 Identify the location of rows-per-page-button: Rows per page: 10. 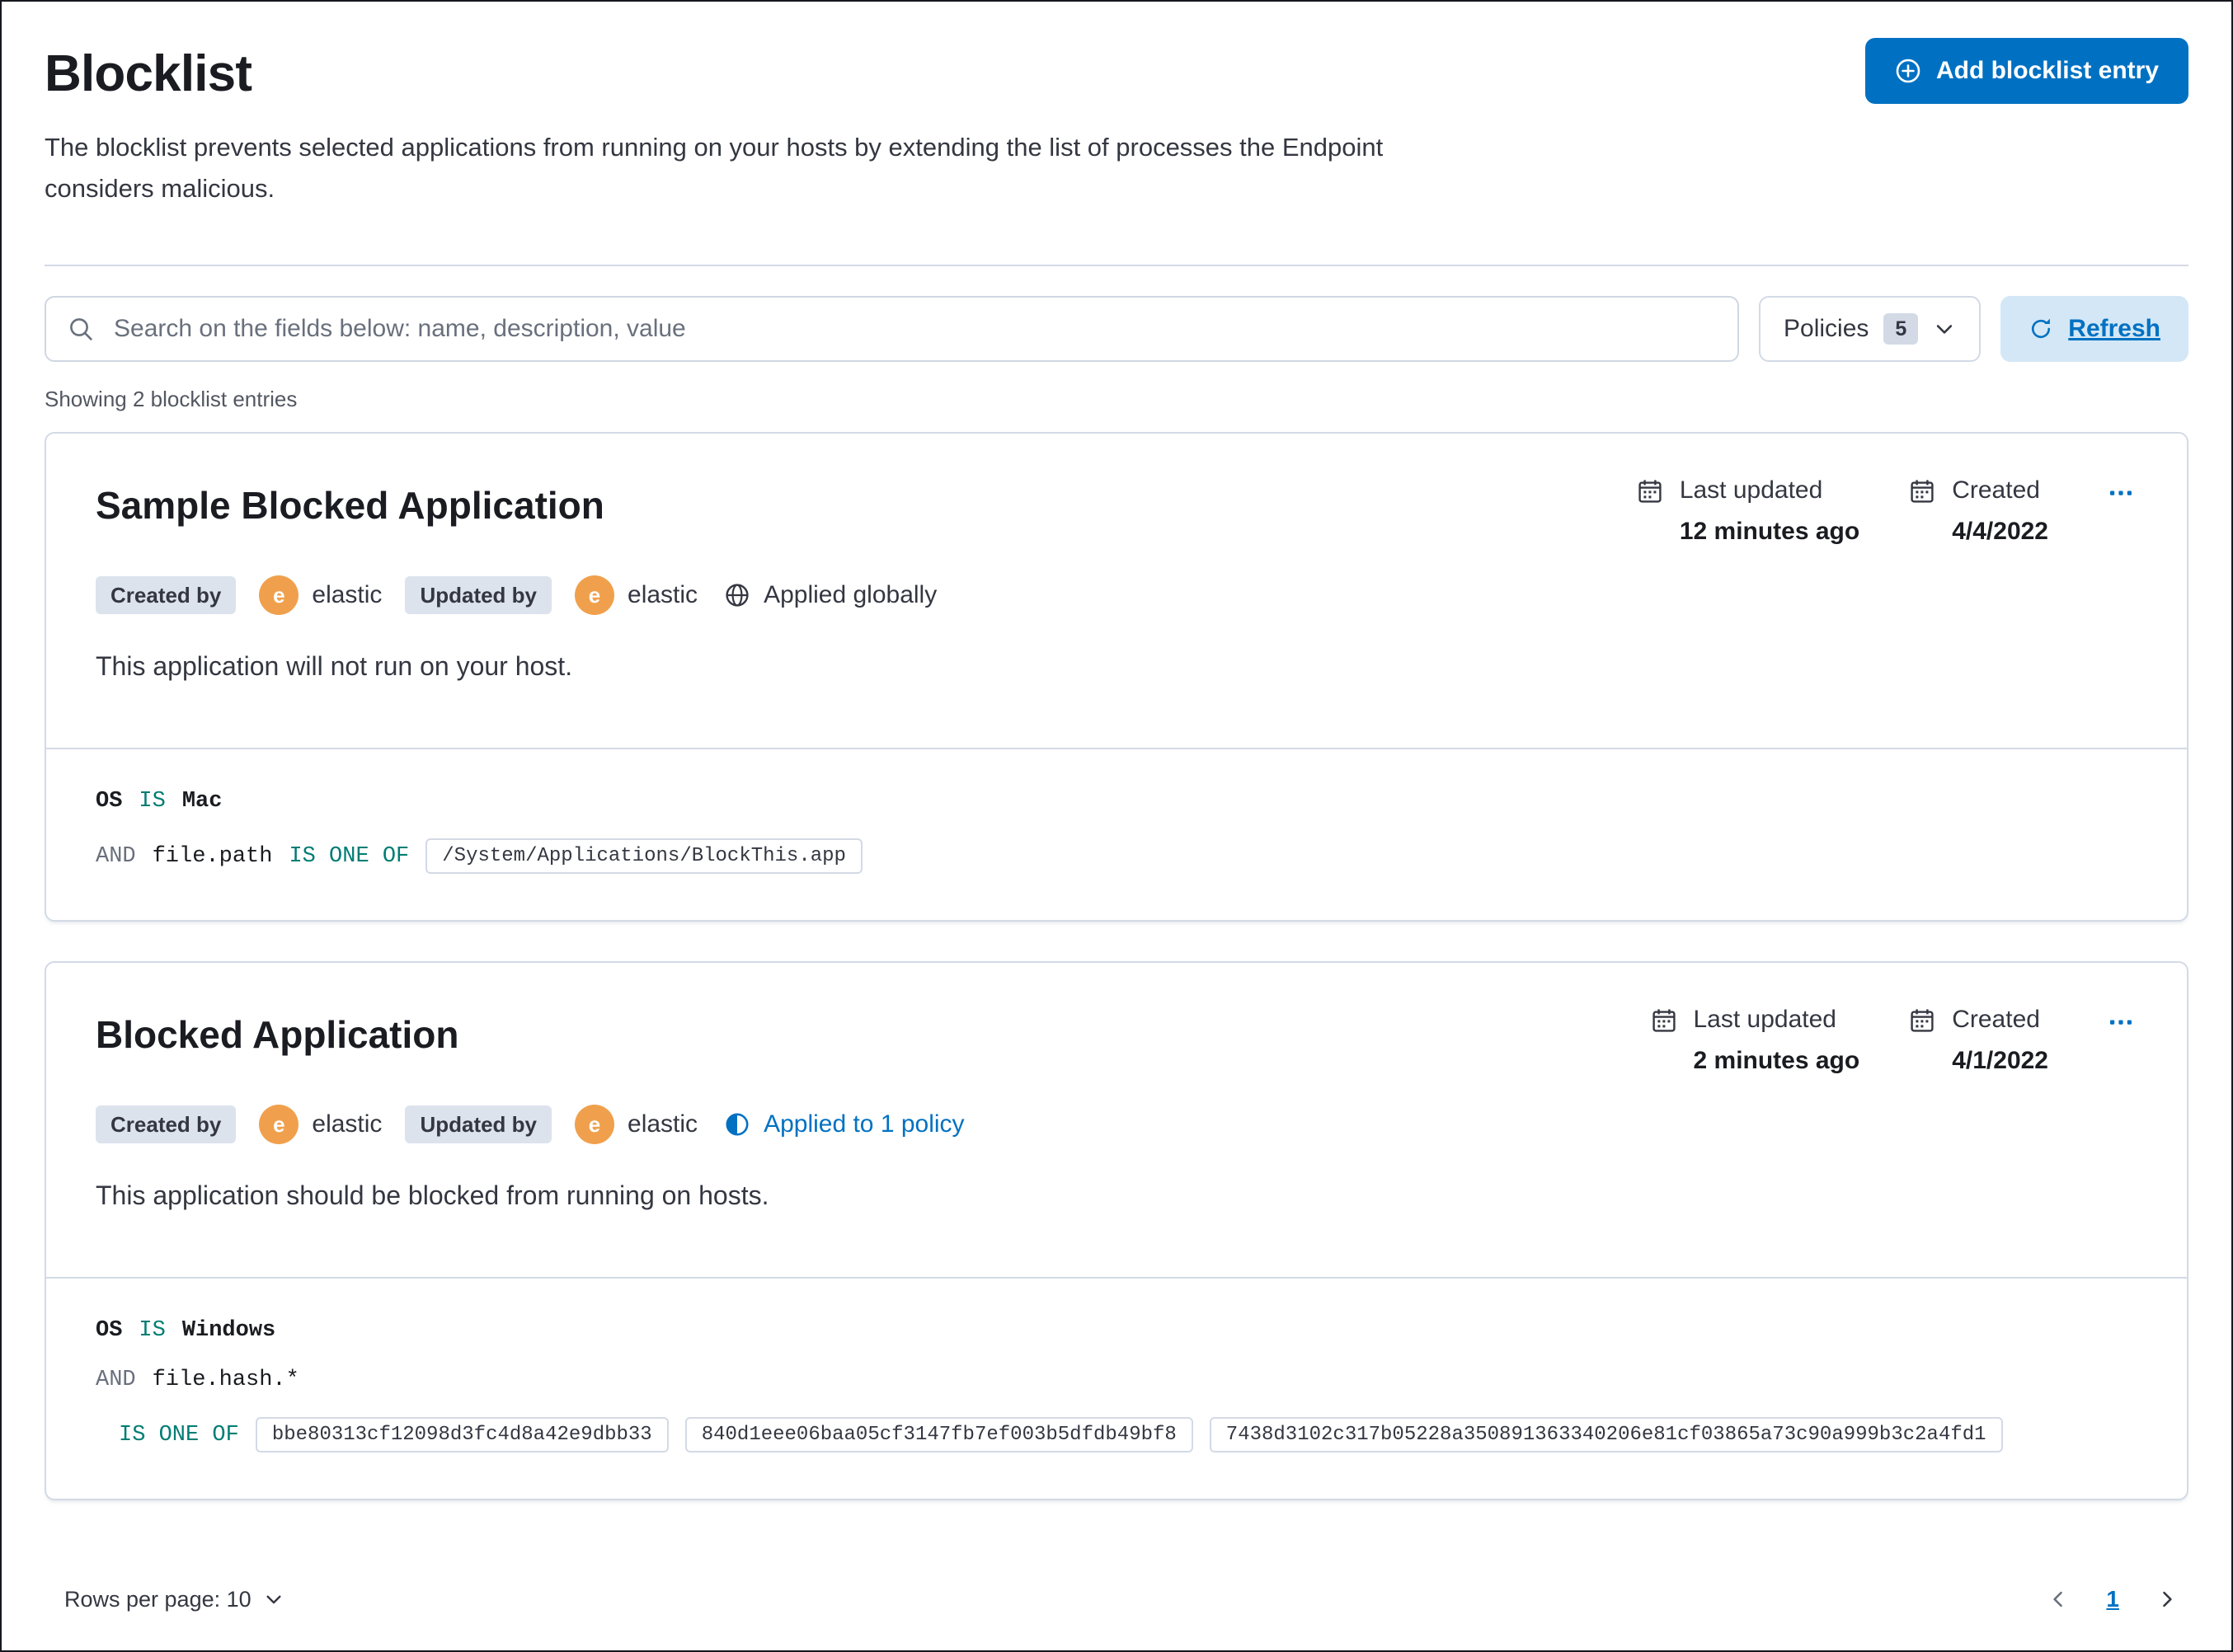
(174, 1599).